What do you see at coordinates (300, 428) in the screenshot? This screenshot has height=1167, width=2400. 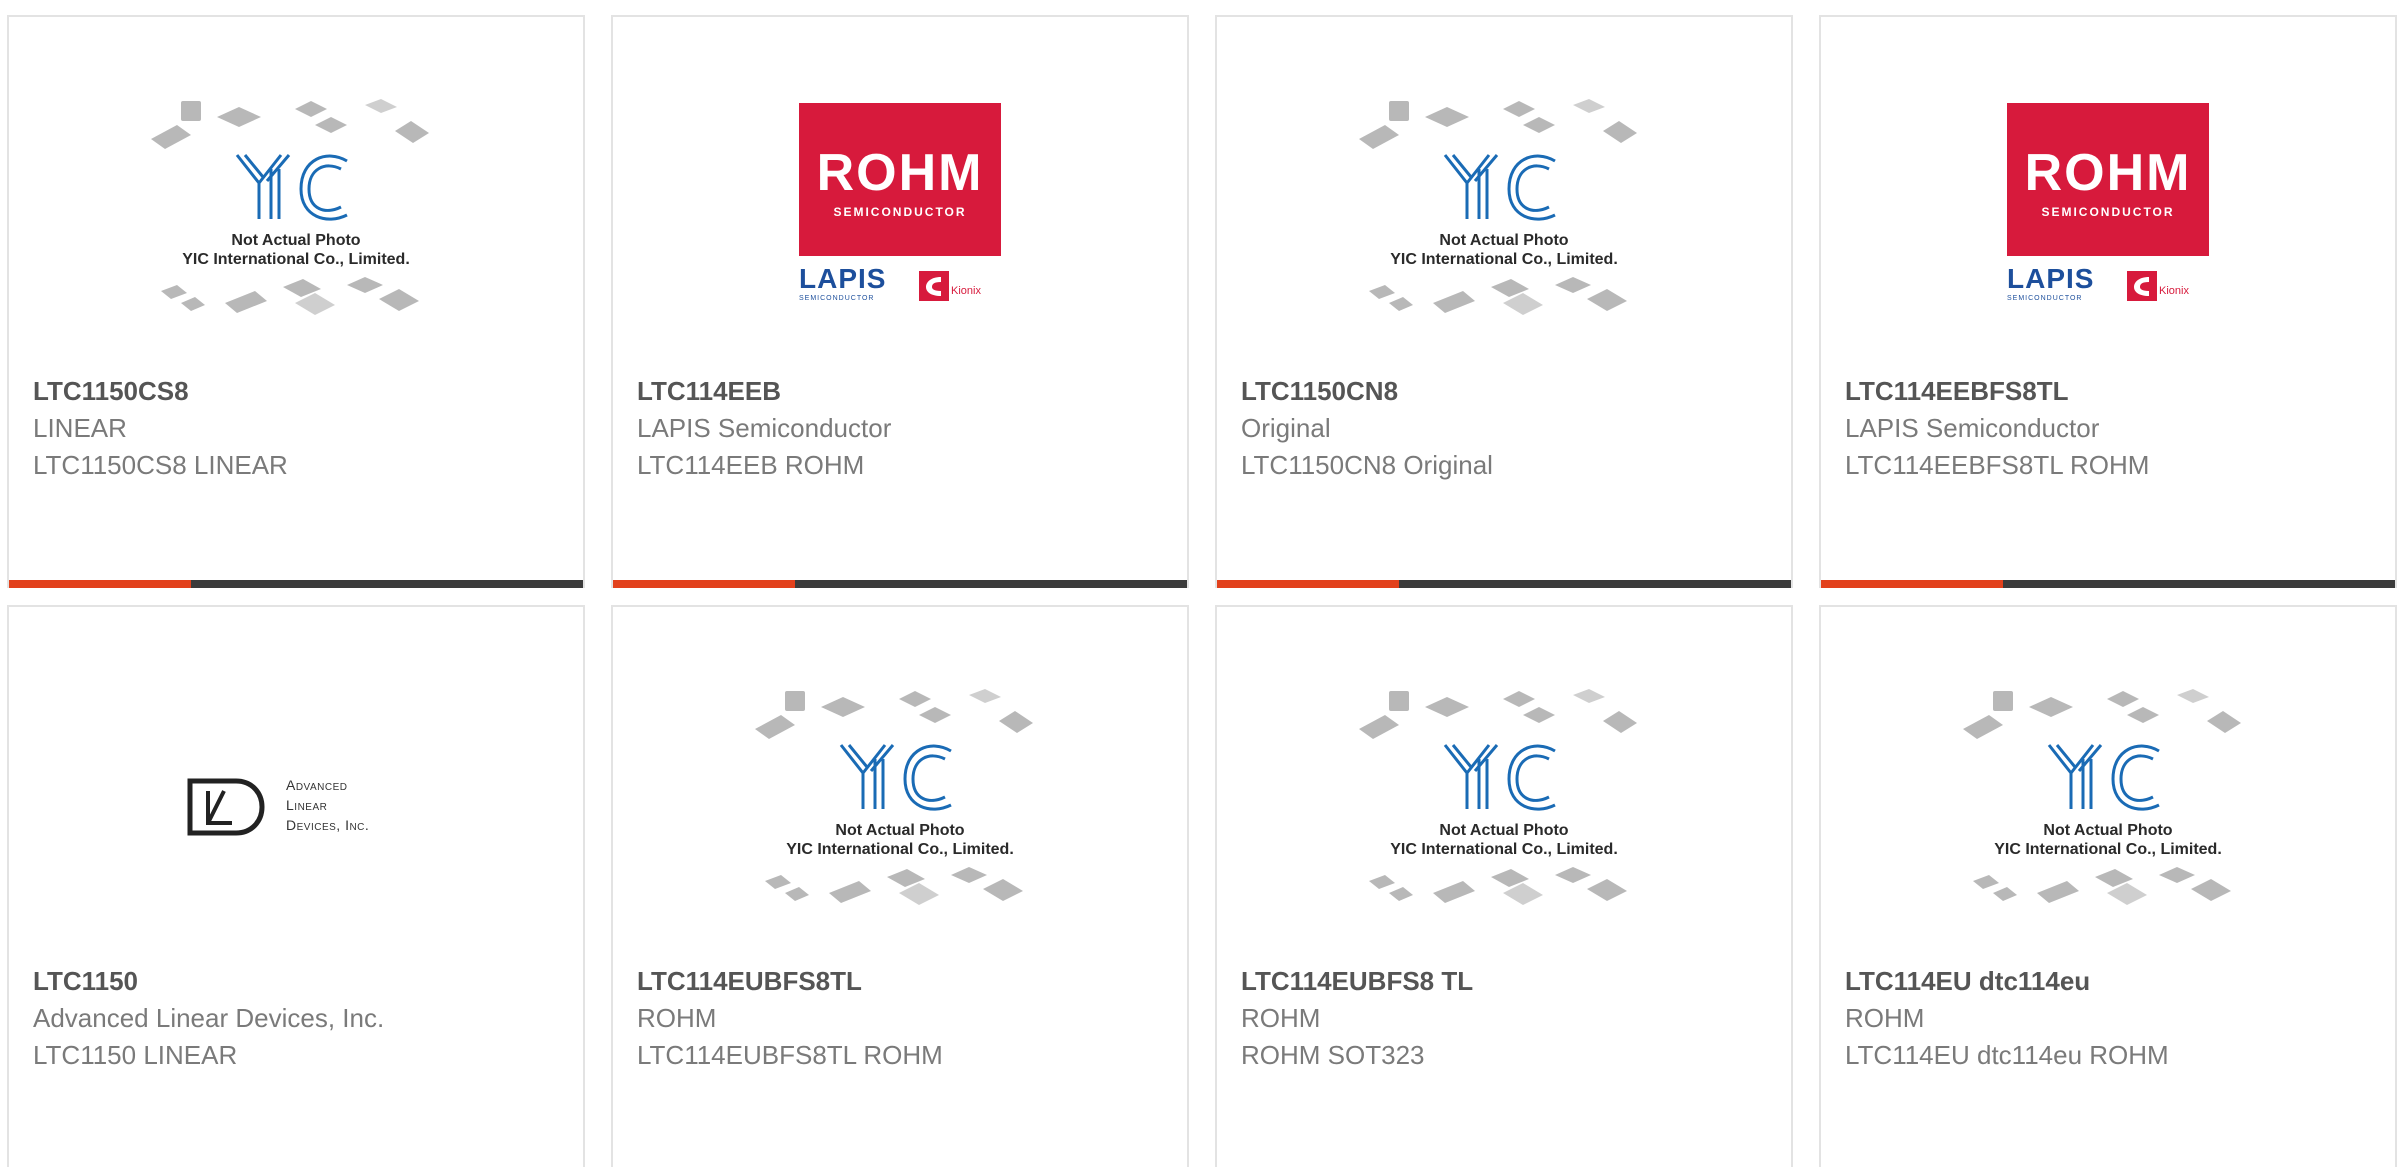 I see `product-info: LTC1150CS8 LINEAR LTC1150CS8 LINEAR` at bounding box center [300, 428].